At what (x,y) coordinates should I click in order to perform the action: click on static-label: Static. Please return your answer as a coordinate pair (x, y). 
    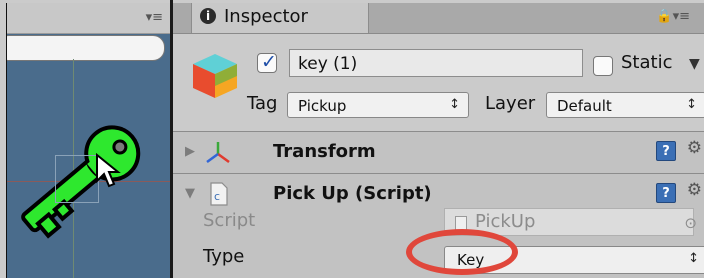
    Looking at the image, I should click on (647, 62).